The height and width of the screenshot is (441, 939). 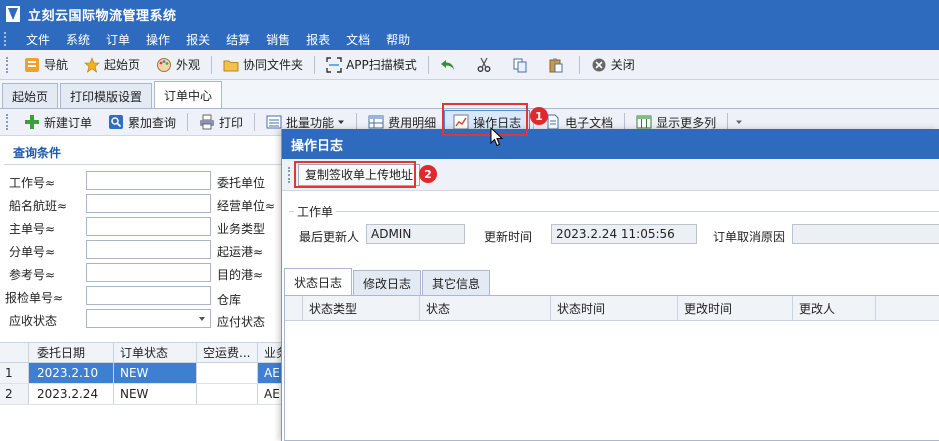 I want to click on job-no-input, so click(x=148, y=180).